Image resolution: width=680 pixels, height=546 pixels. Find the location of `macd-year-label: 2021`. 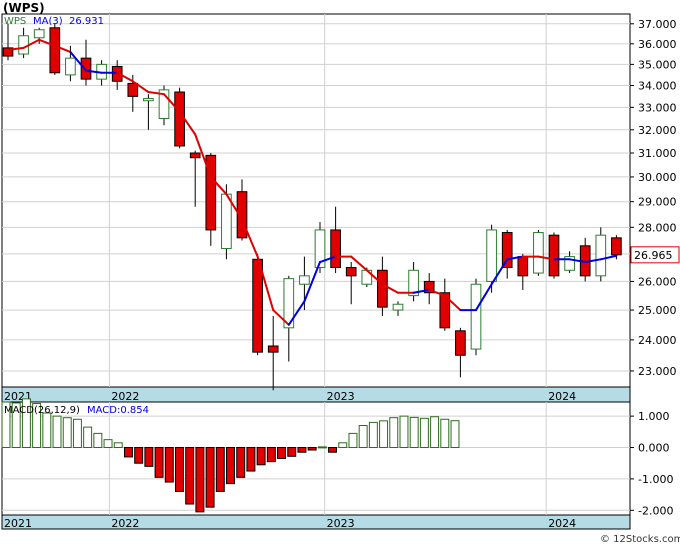

macd-year-label: 2021 is located at coordinates (18, 523).